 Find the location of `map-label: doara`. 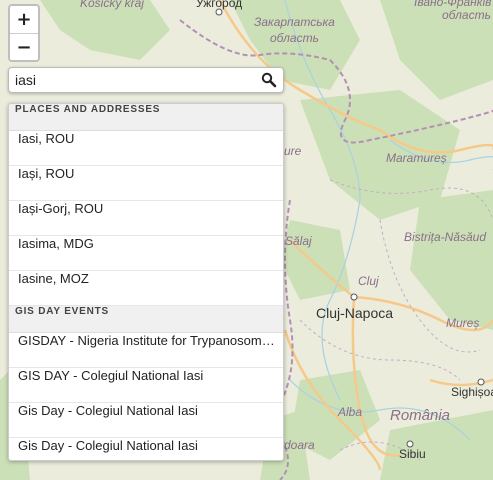

map-label: doara is located at coordinates (299, 445).